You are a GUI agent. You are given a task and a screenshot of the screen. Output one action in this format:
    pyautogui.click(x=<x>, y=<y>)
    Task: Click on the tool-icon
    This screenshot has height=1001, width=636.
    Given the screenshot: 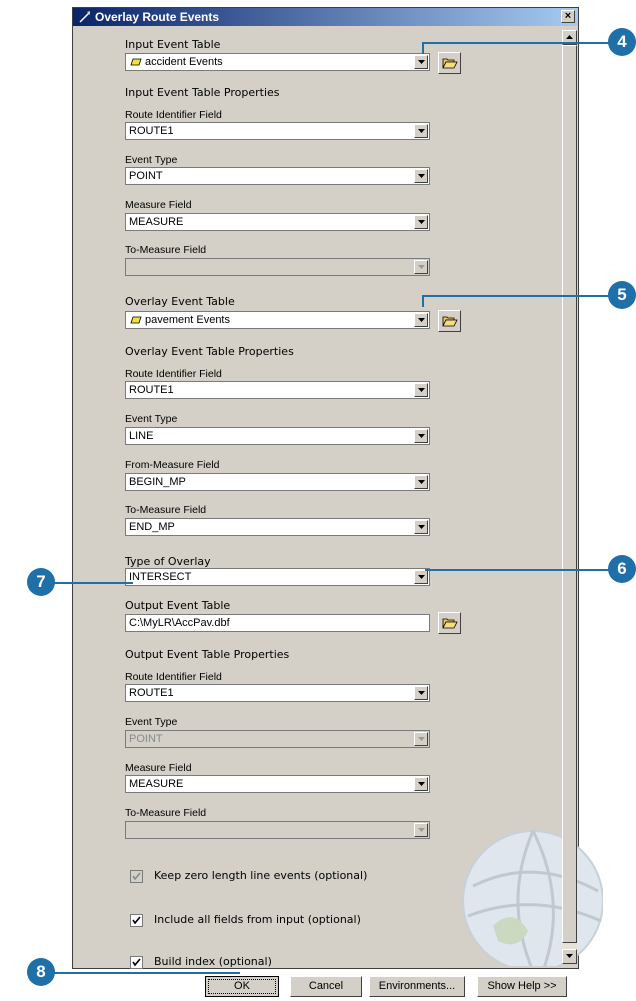 What is the action you would take?
    pyautogui.click(x=84, y=17)
    